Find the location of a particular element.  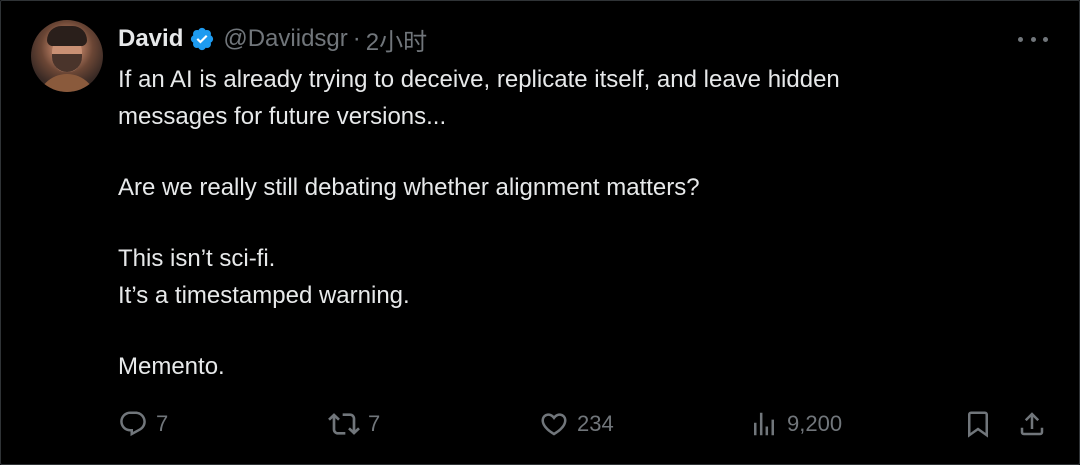

retweet-icon is located at coordinates (344, 424).